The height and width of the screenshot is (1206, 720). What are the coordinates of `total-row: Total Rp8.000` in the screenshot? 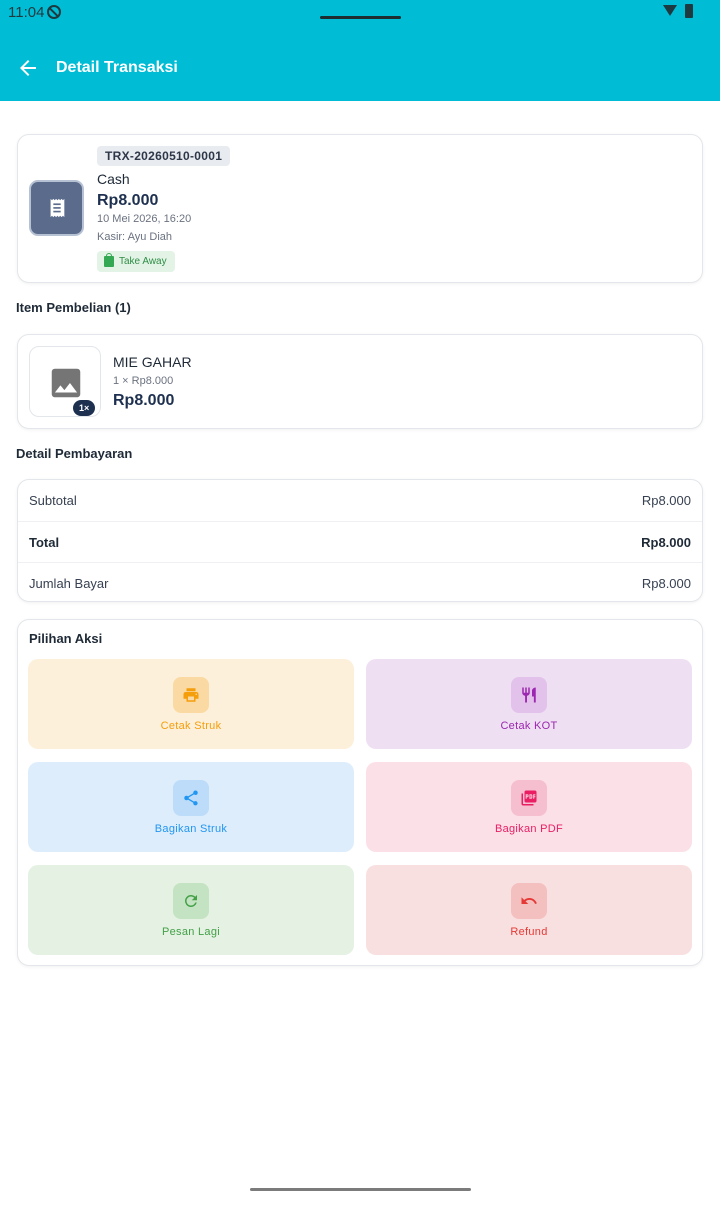 It's located at (360, 541).